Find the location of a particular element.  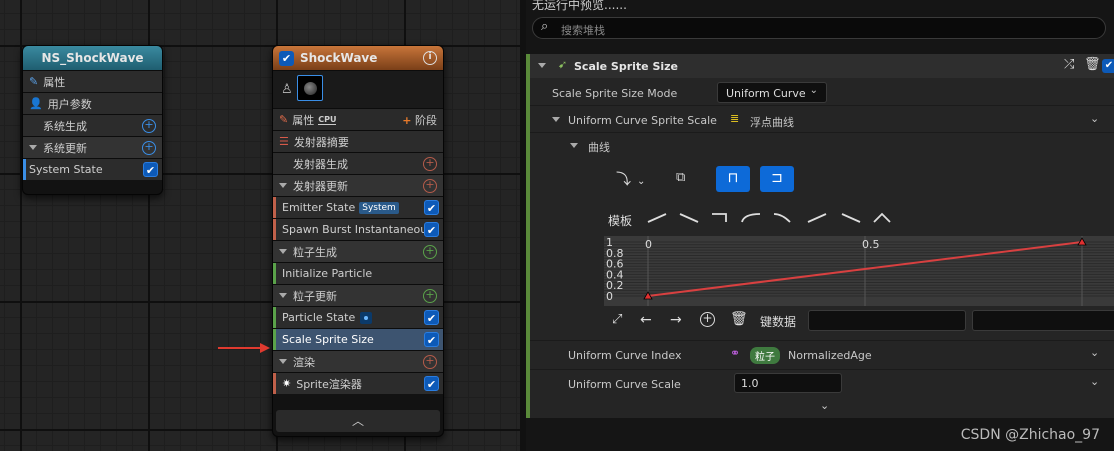

stage-button: + 阶段 is located at coordinates (419, 120).